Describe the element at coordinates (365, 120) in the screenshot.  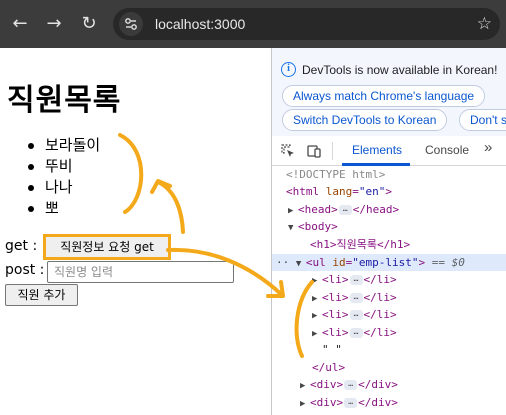
I see `switch-to-korean-button: Switch DevTools to Korean` at that location.